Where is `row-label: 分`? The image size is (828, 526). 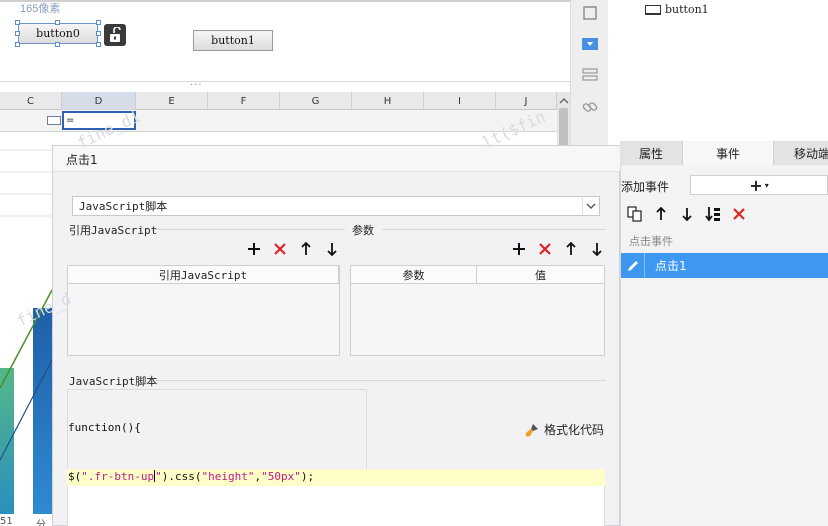
row-label: 分 is located at coordinates (41, 523).